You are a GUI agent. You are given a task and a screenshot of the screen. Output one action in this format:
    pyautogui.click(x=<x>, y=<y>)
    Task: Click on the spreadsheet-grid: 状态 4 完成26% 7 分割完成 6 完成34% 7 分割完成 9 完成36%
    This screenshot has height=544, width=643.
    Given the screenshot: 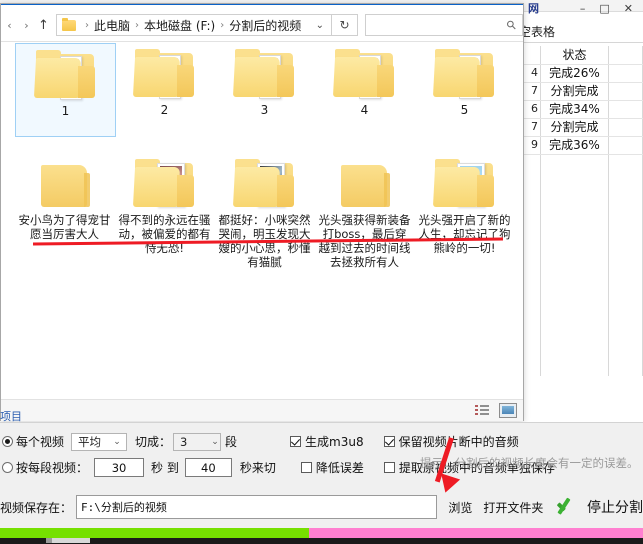 What is the action you would take?
    pyautogui.click(x=579, y=211)
    